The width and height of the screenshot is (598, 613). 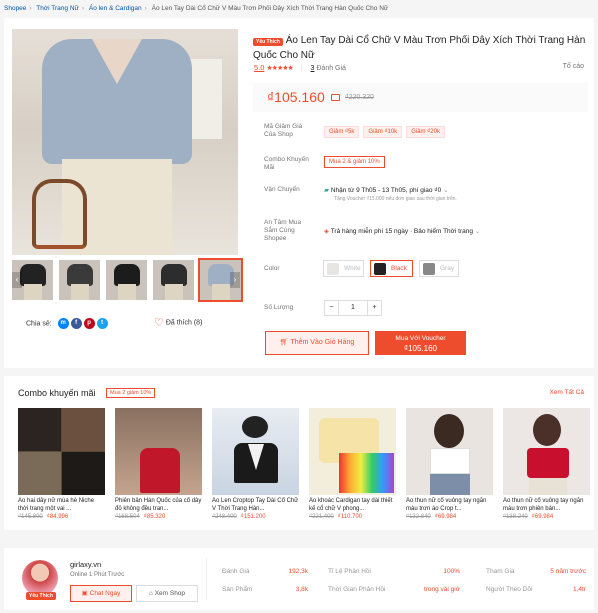 I want to click on voucher-chip: Giảm ₫5k, so click(x=342, y=132).